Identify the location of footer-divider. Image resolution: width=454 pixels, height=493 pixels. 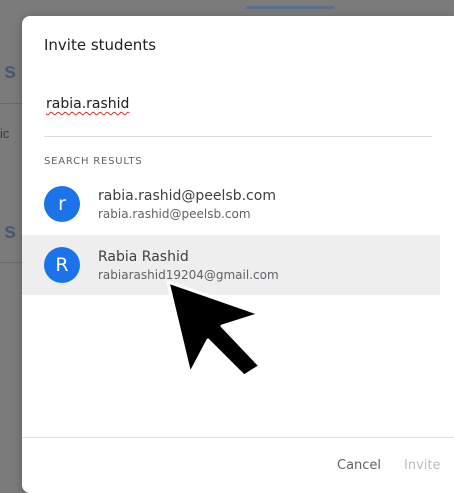
(238, 437).